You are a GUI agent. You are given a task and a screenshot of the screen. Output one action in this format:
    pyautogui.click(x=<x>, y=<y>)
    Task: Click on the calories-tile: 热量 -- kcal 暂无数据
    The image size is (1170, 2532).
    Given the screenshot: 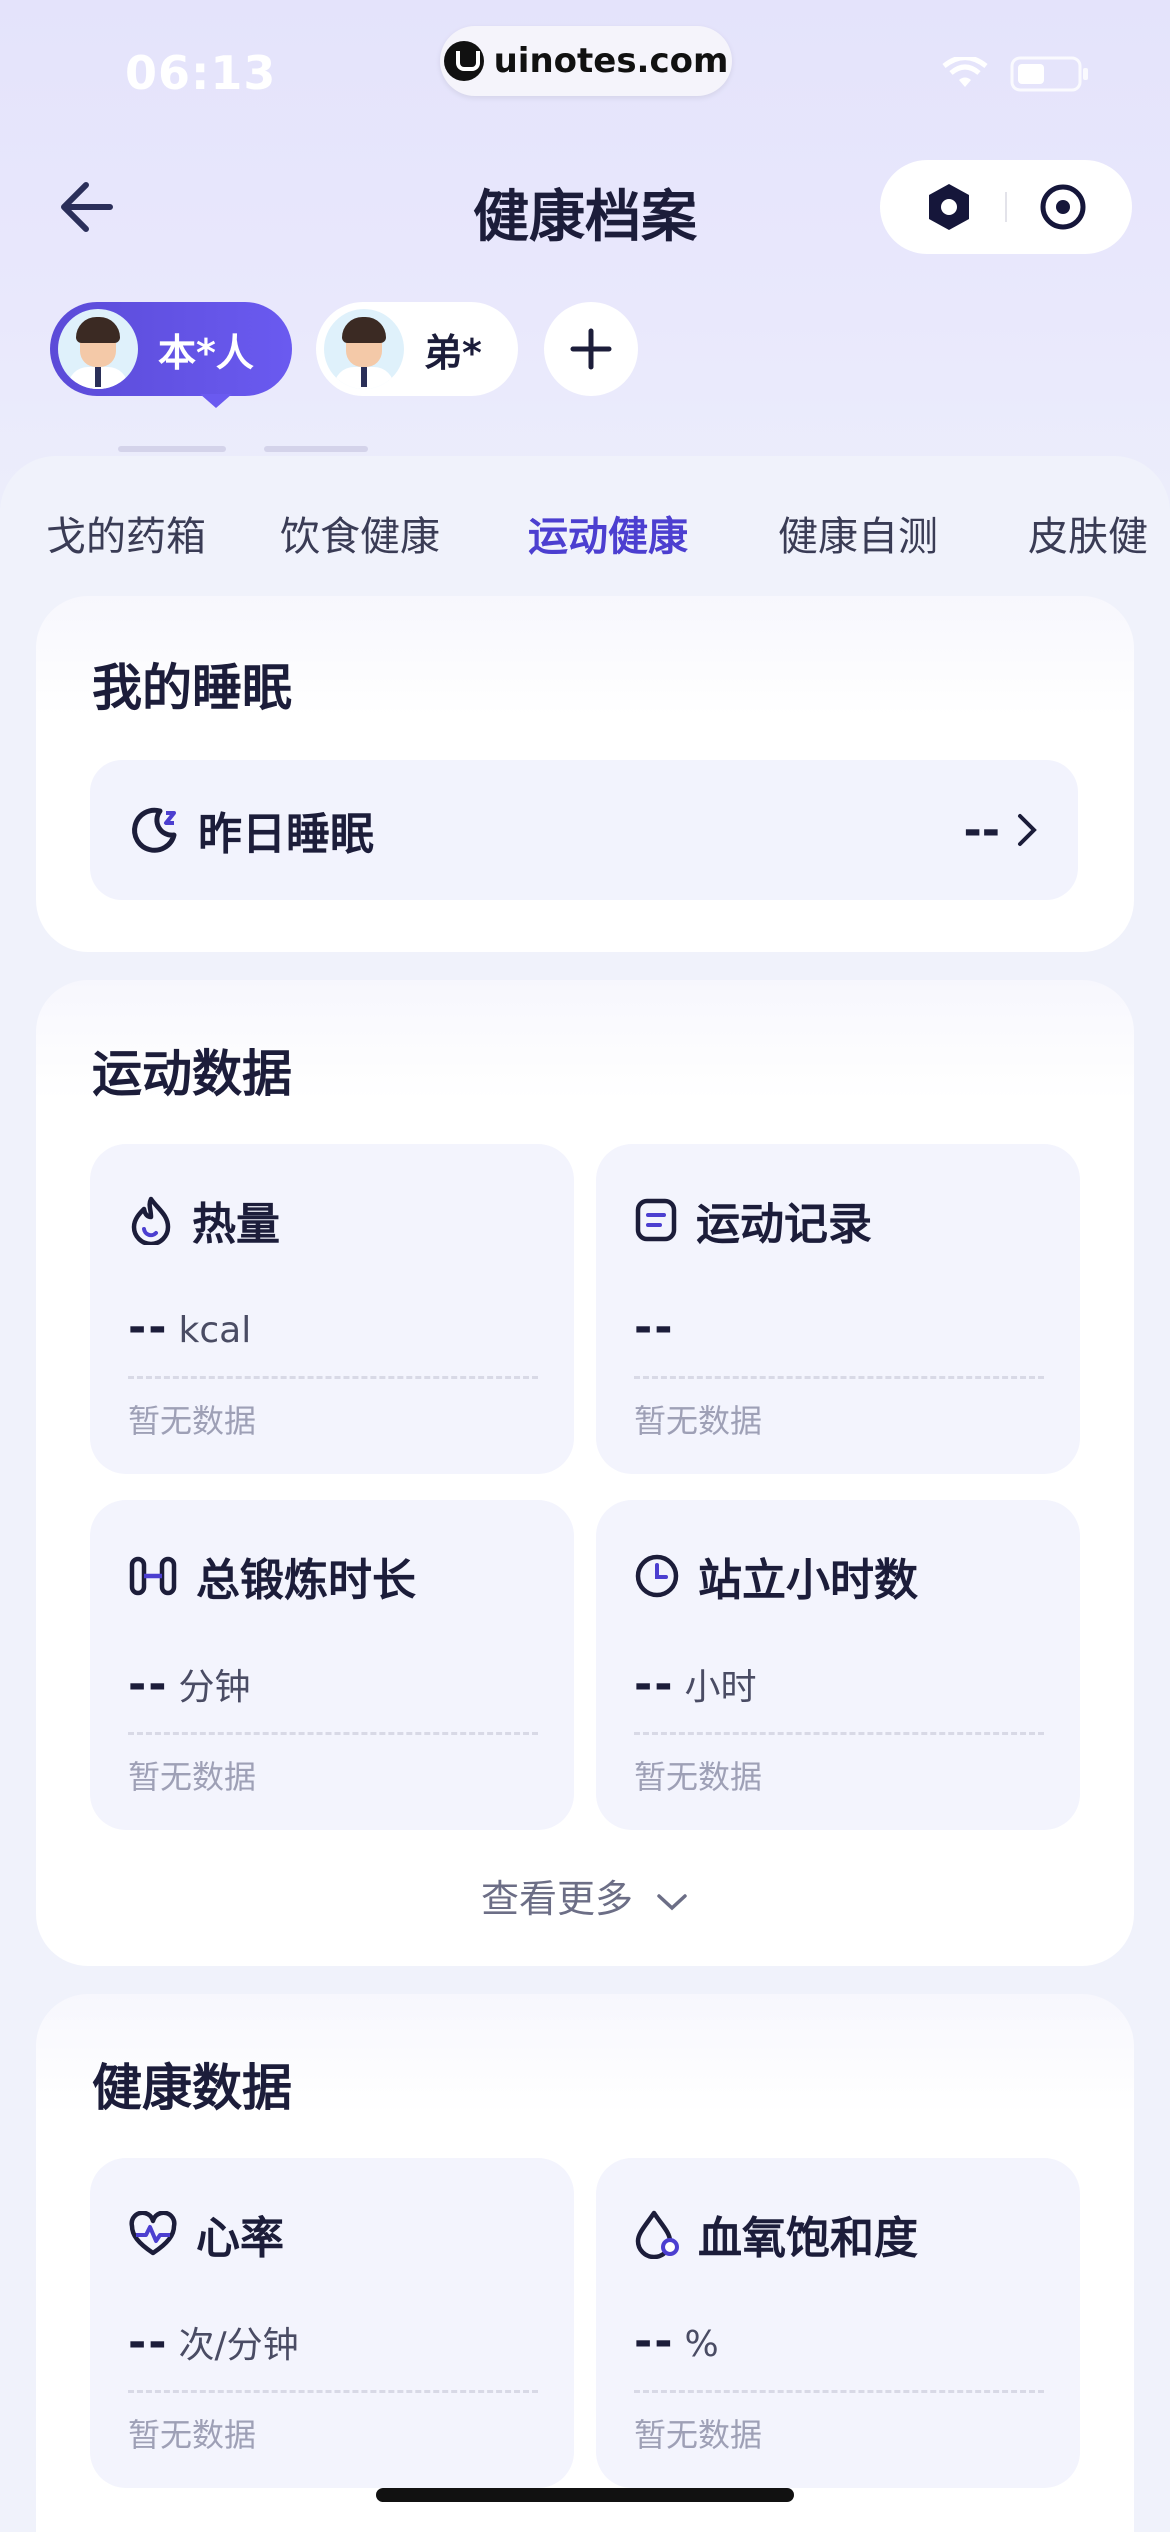 What is the action you would take?
    pyautogui.click(x=332, y=1309)
    